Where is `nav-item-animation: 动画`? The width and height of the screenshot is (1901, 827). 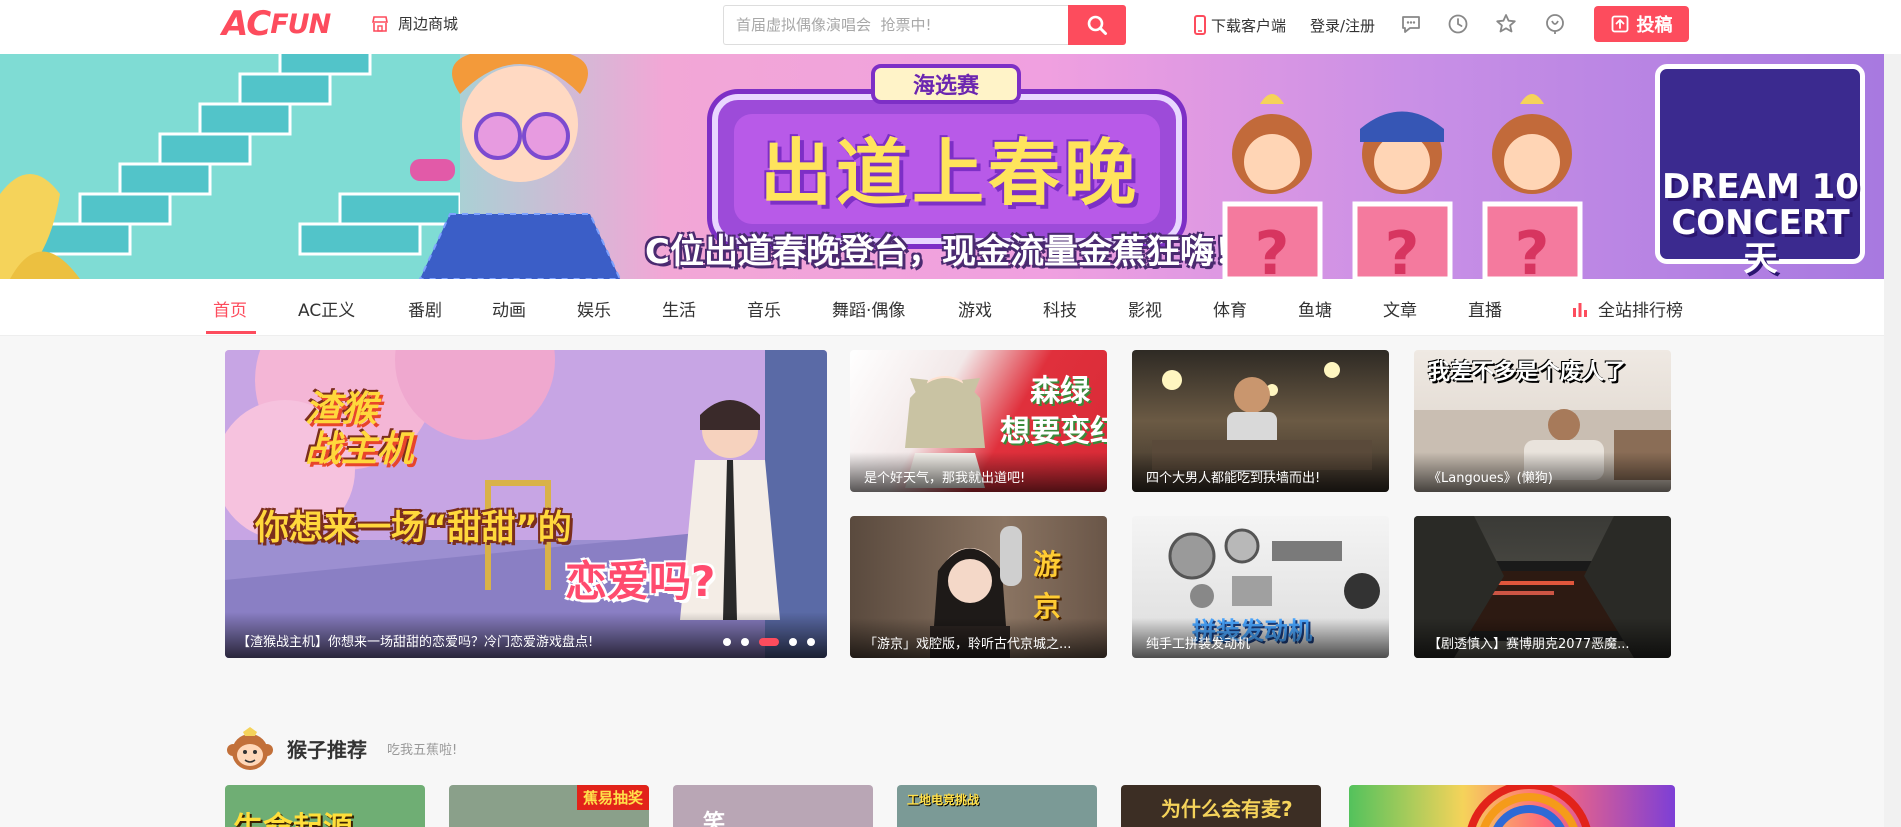
nav-item-animation: 动画 is located at coordinates (509, 308).